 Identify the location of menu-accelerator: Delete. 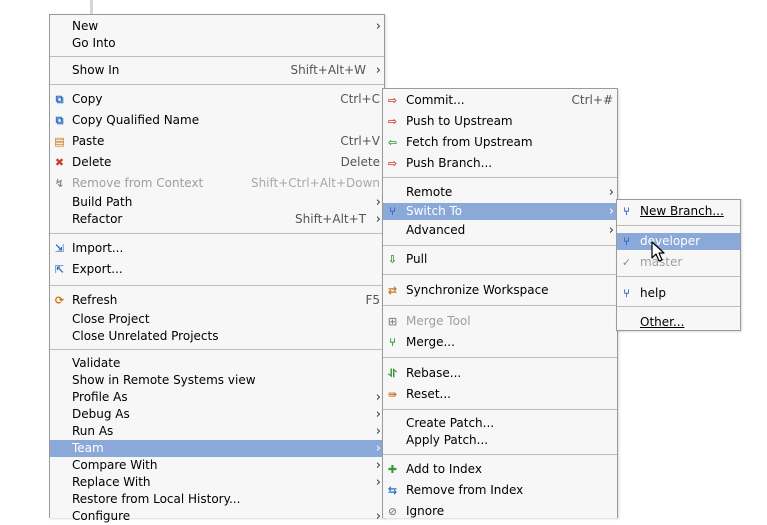
(360, 162).